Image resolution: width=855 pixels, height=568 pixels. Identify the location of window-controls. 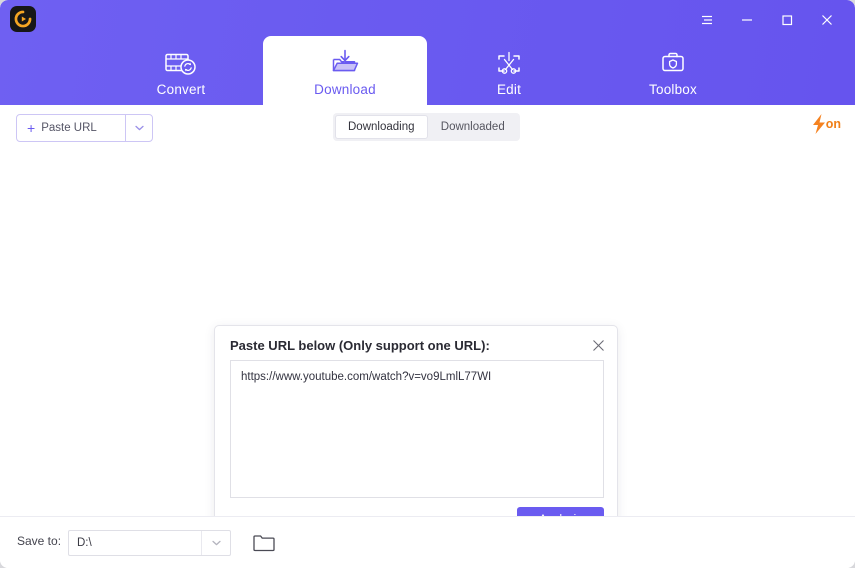
(767, 20).